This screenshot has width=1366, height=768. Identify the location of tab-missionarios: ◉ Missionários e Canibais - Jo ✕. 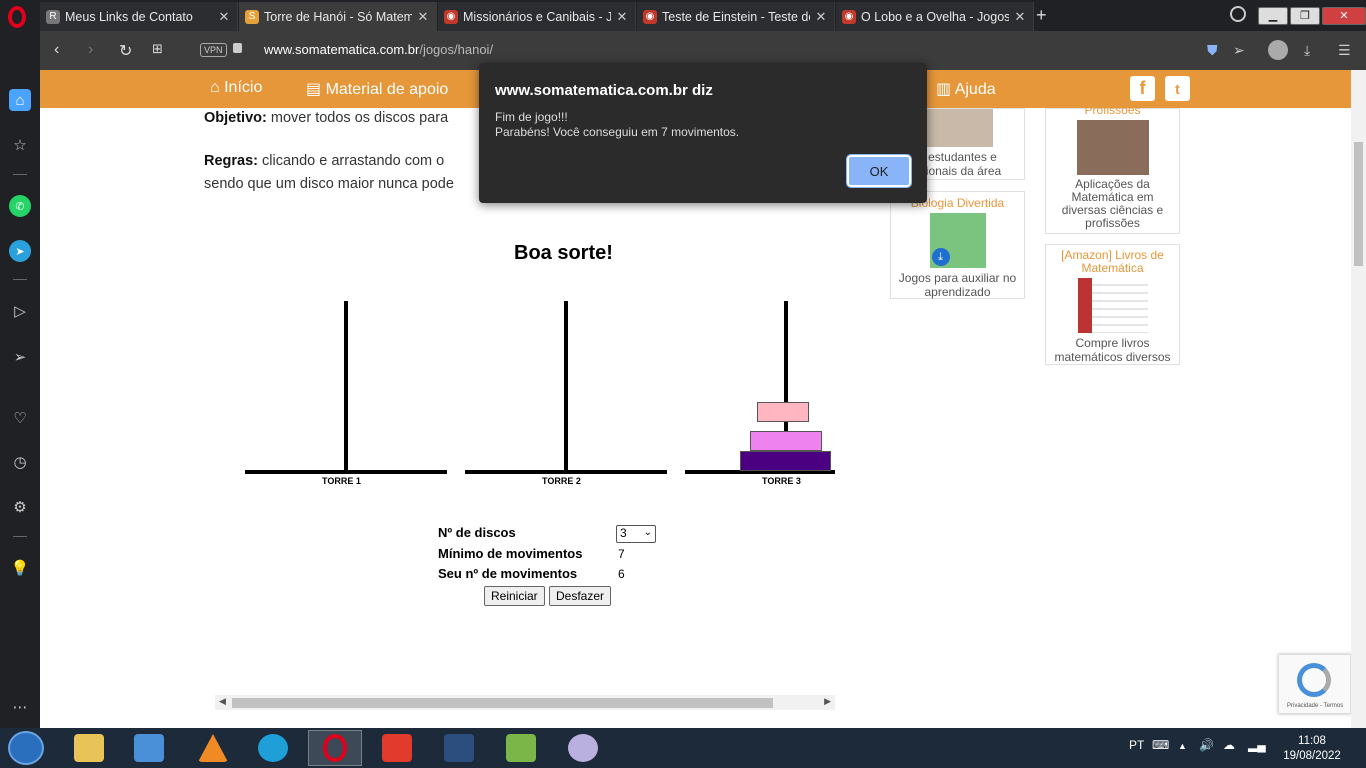
(537, 16).